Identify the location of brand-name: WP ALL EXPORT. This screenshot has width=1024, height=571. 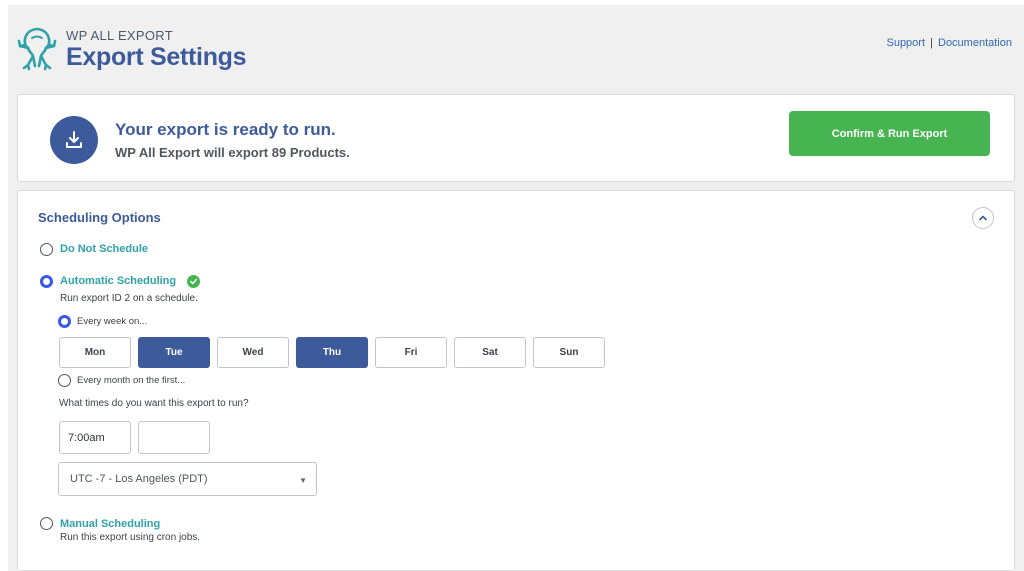
(119, 35).